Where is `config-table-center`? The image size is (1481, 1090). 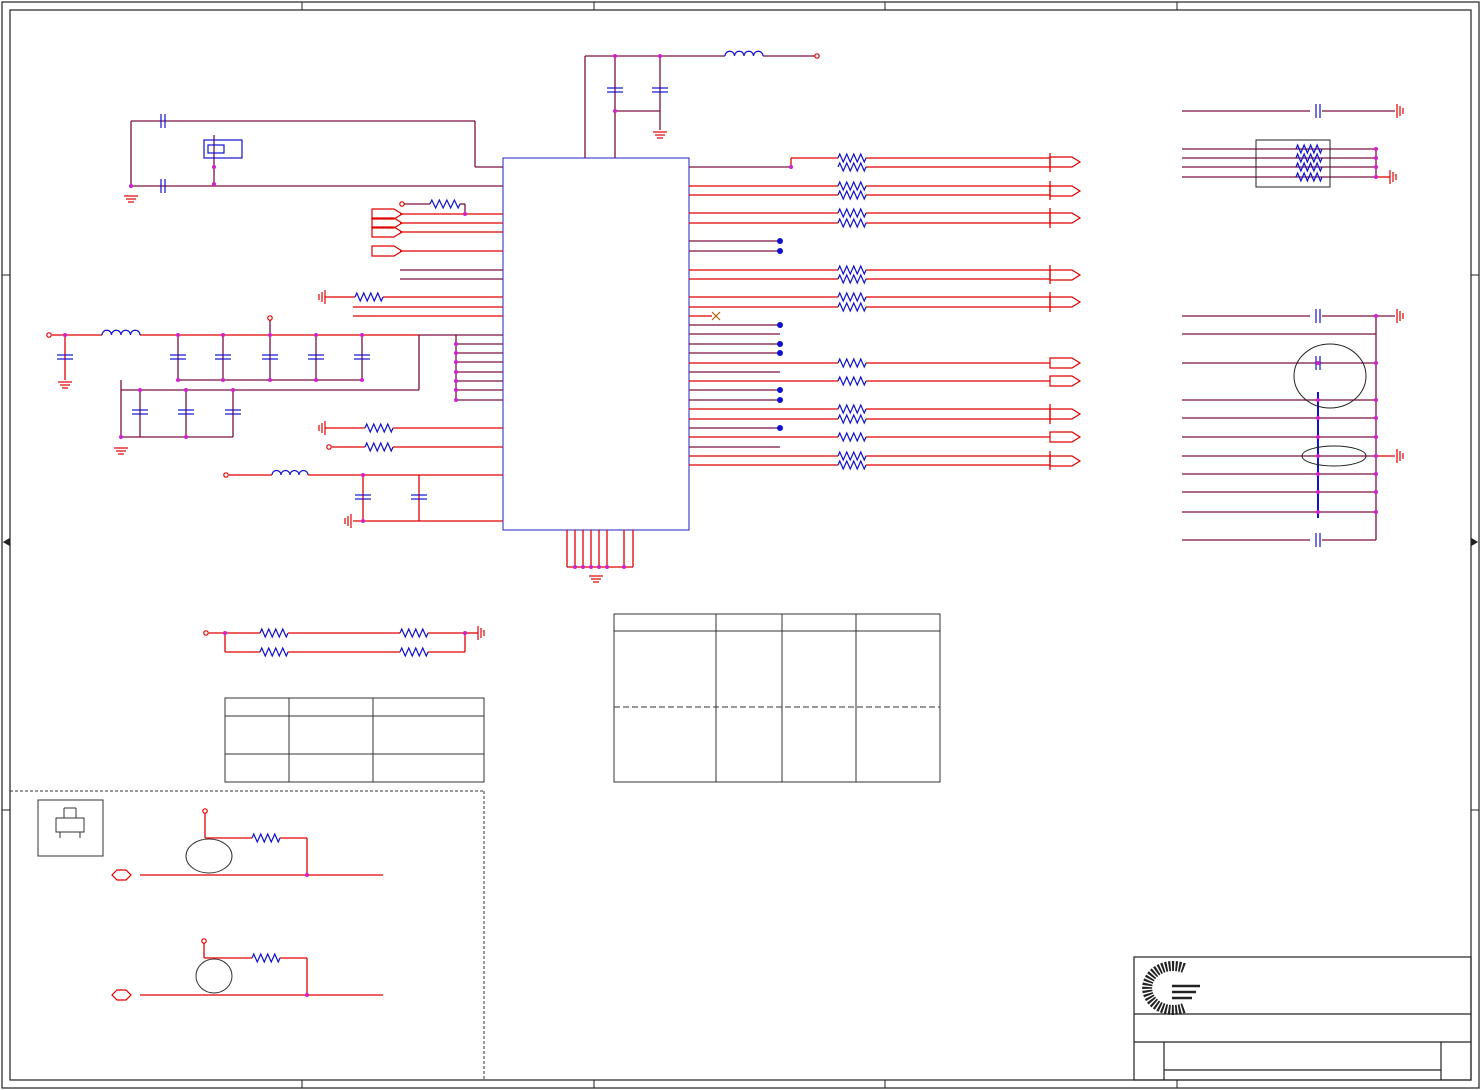
config-table-center is located at coordinates (777, 698).